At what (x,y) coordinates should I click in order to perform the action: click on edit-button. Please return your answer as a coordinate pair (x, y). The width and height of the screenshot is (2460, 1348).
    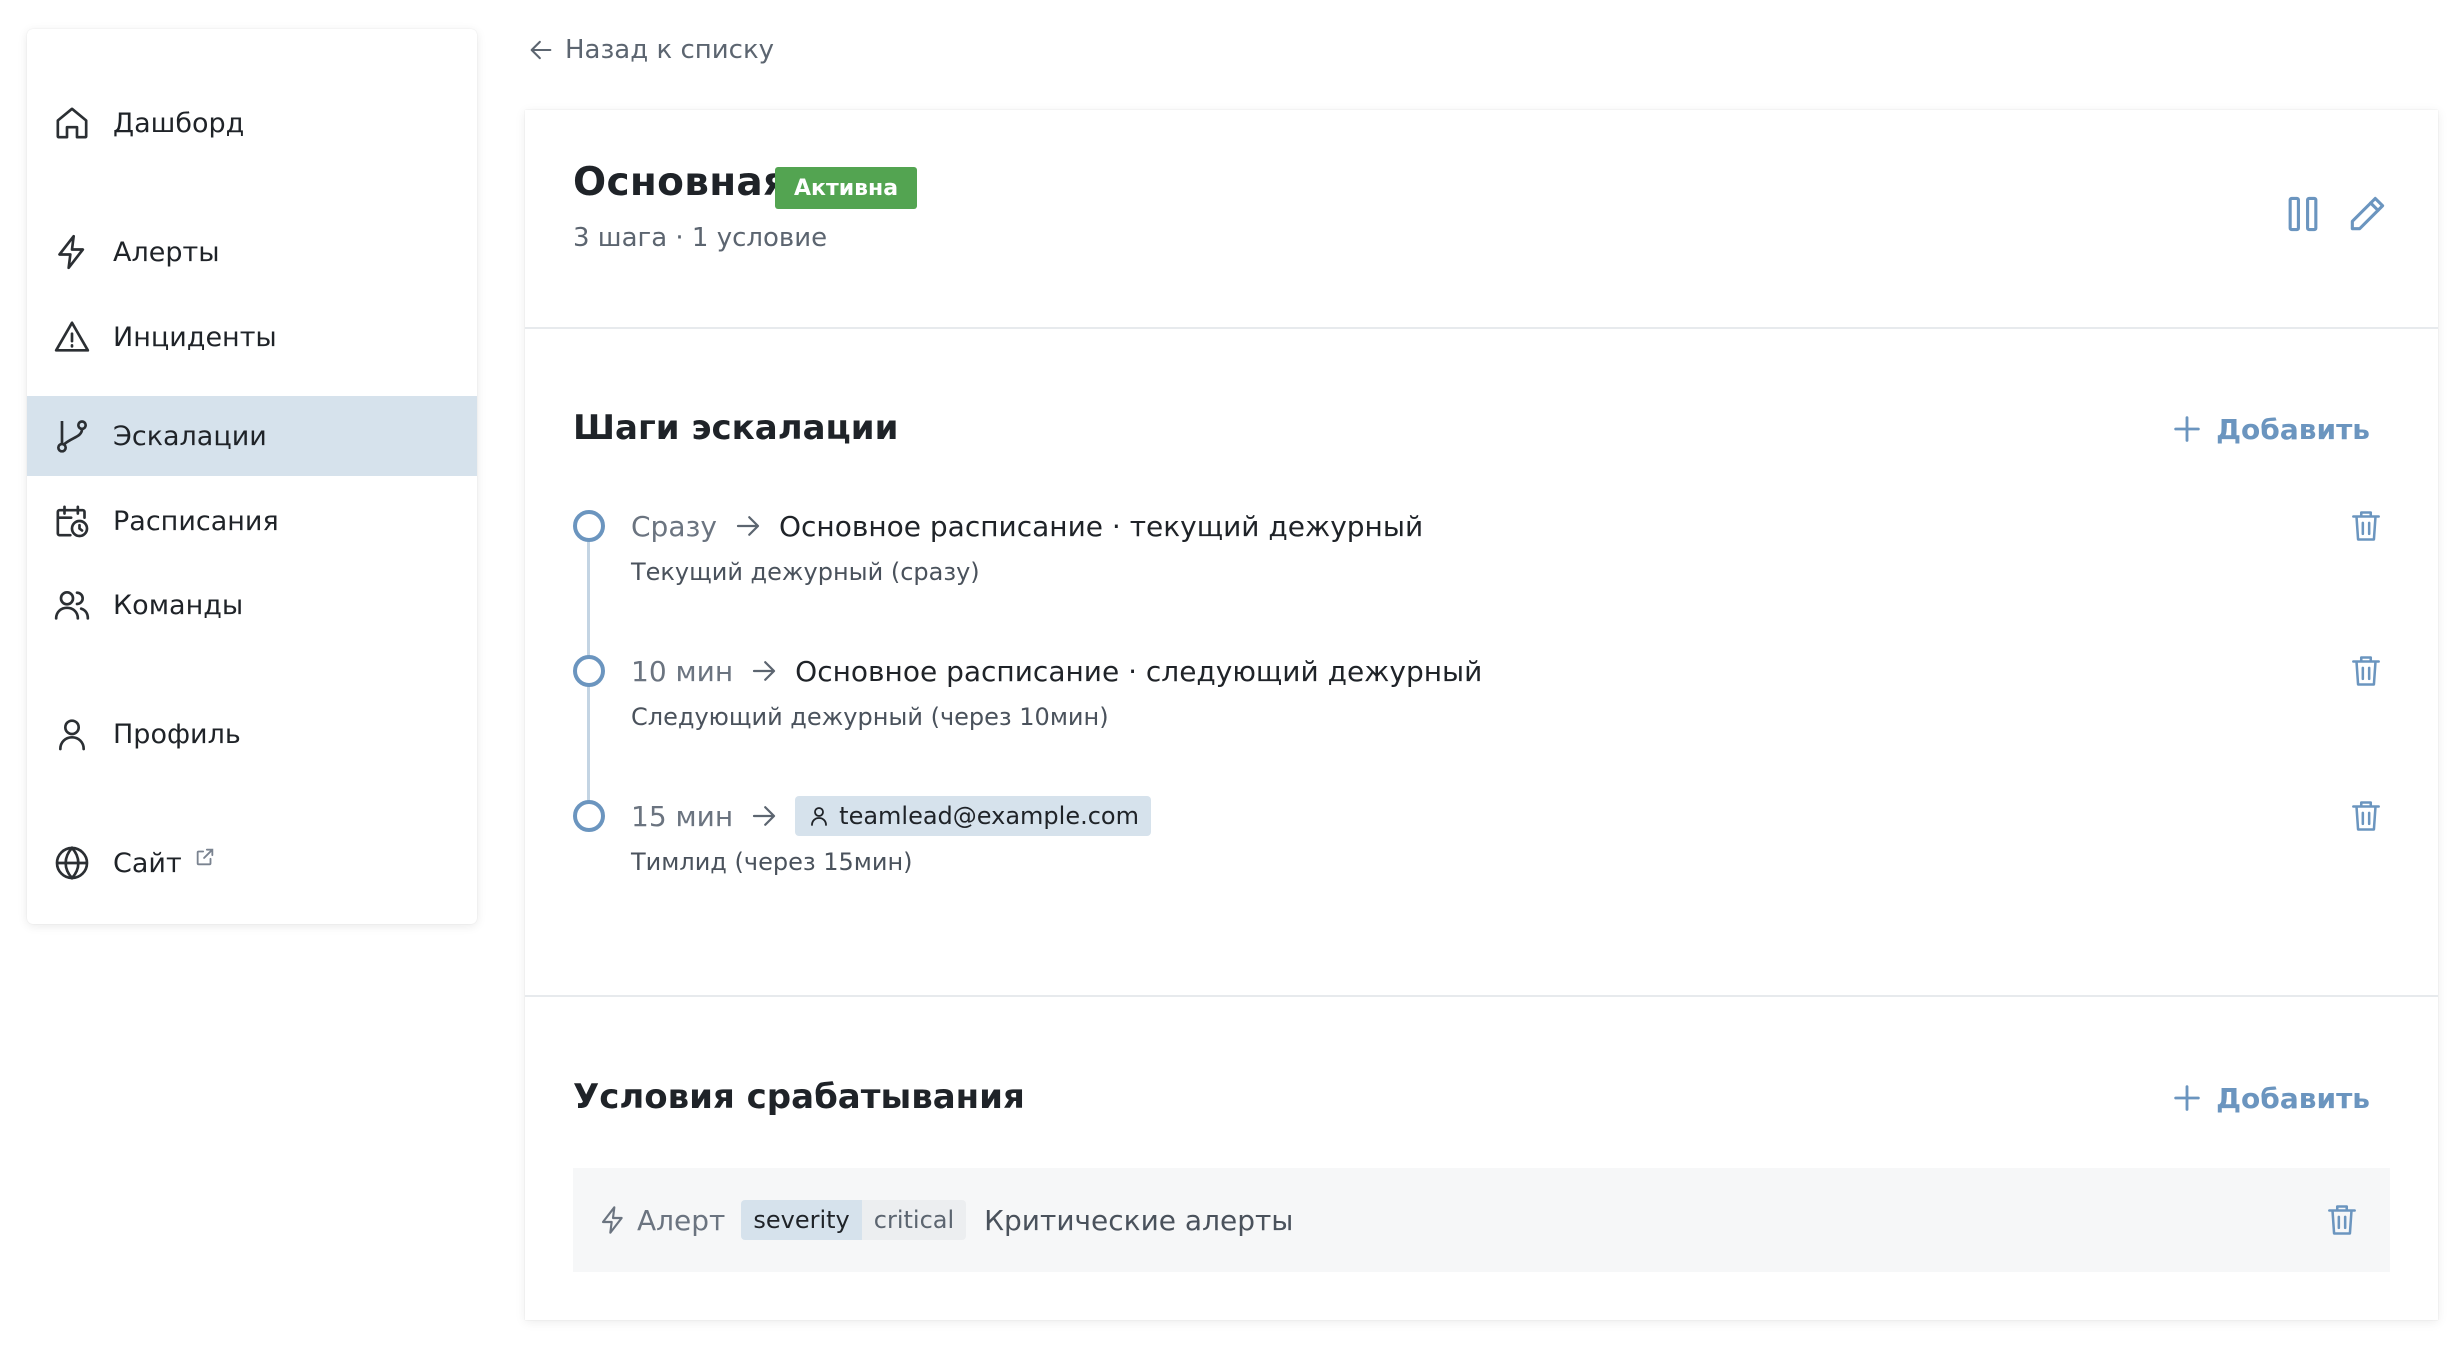
    Looking at the image, I should click on (2367, 214).